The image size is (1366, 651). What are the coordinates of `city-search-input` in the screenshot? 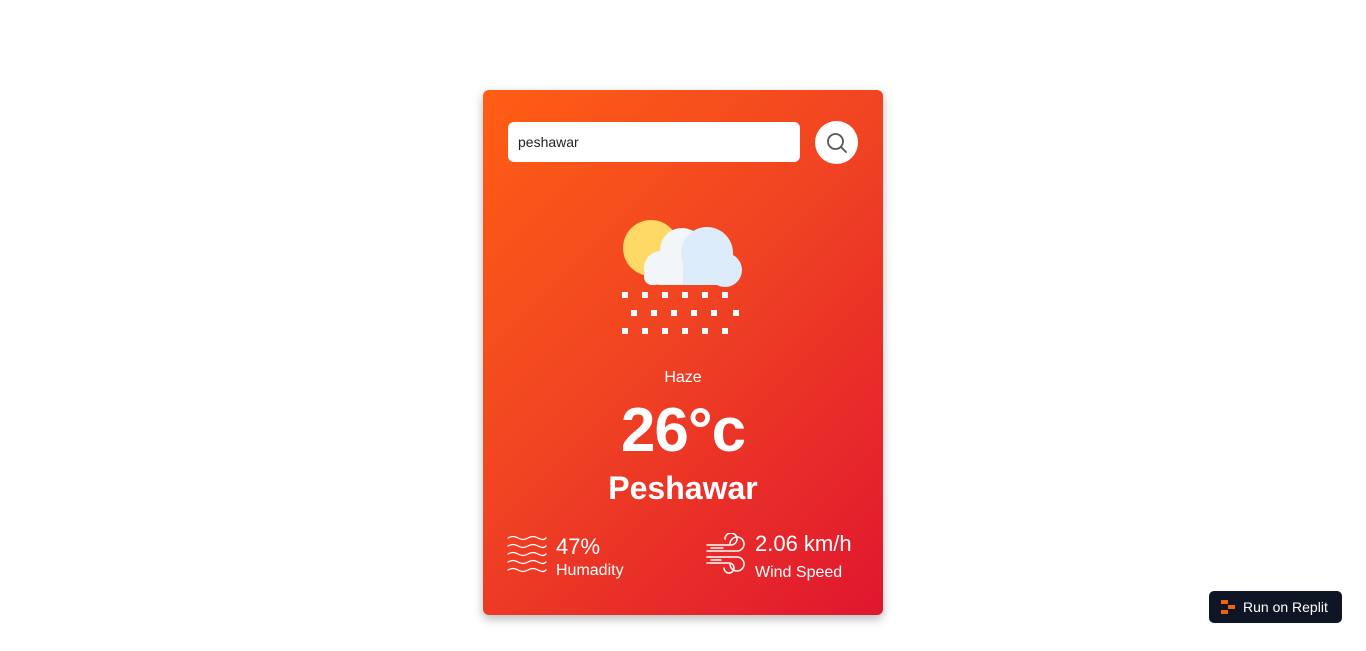 It's located at (654, 142).